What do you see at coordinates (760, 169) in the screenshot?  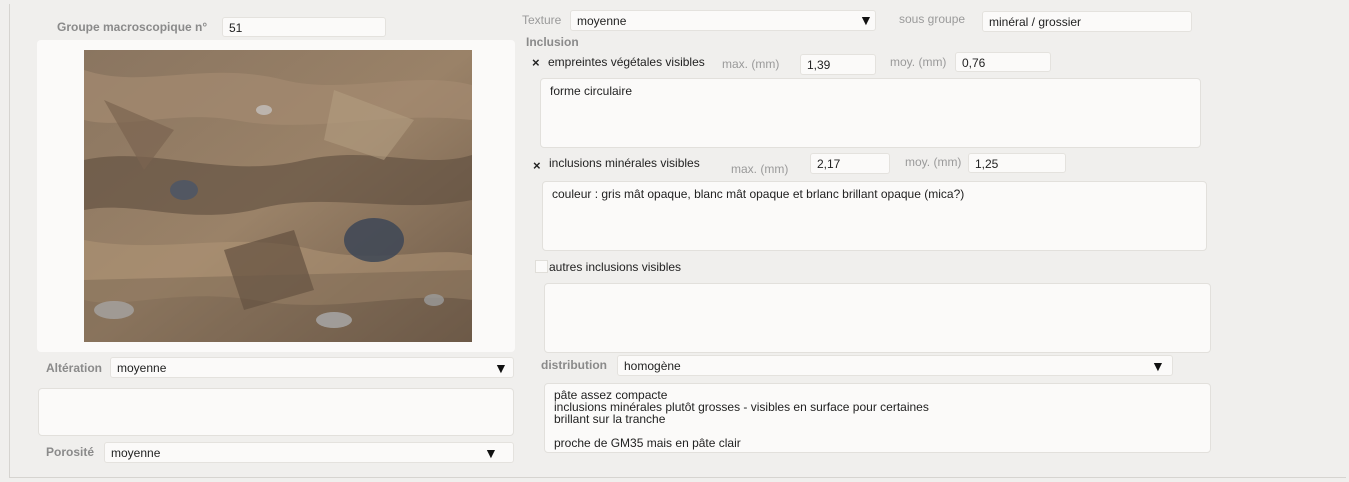 I see `minerales-max-label: max. (mm)` at bounding box center [760, 169].